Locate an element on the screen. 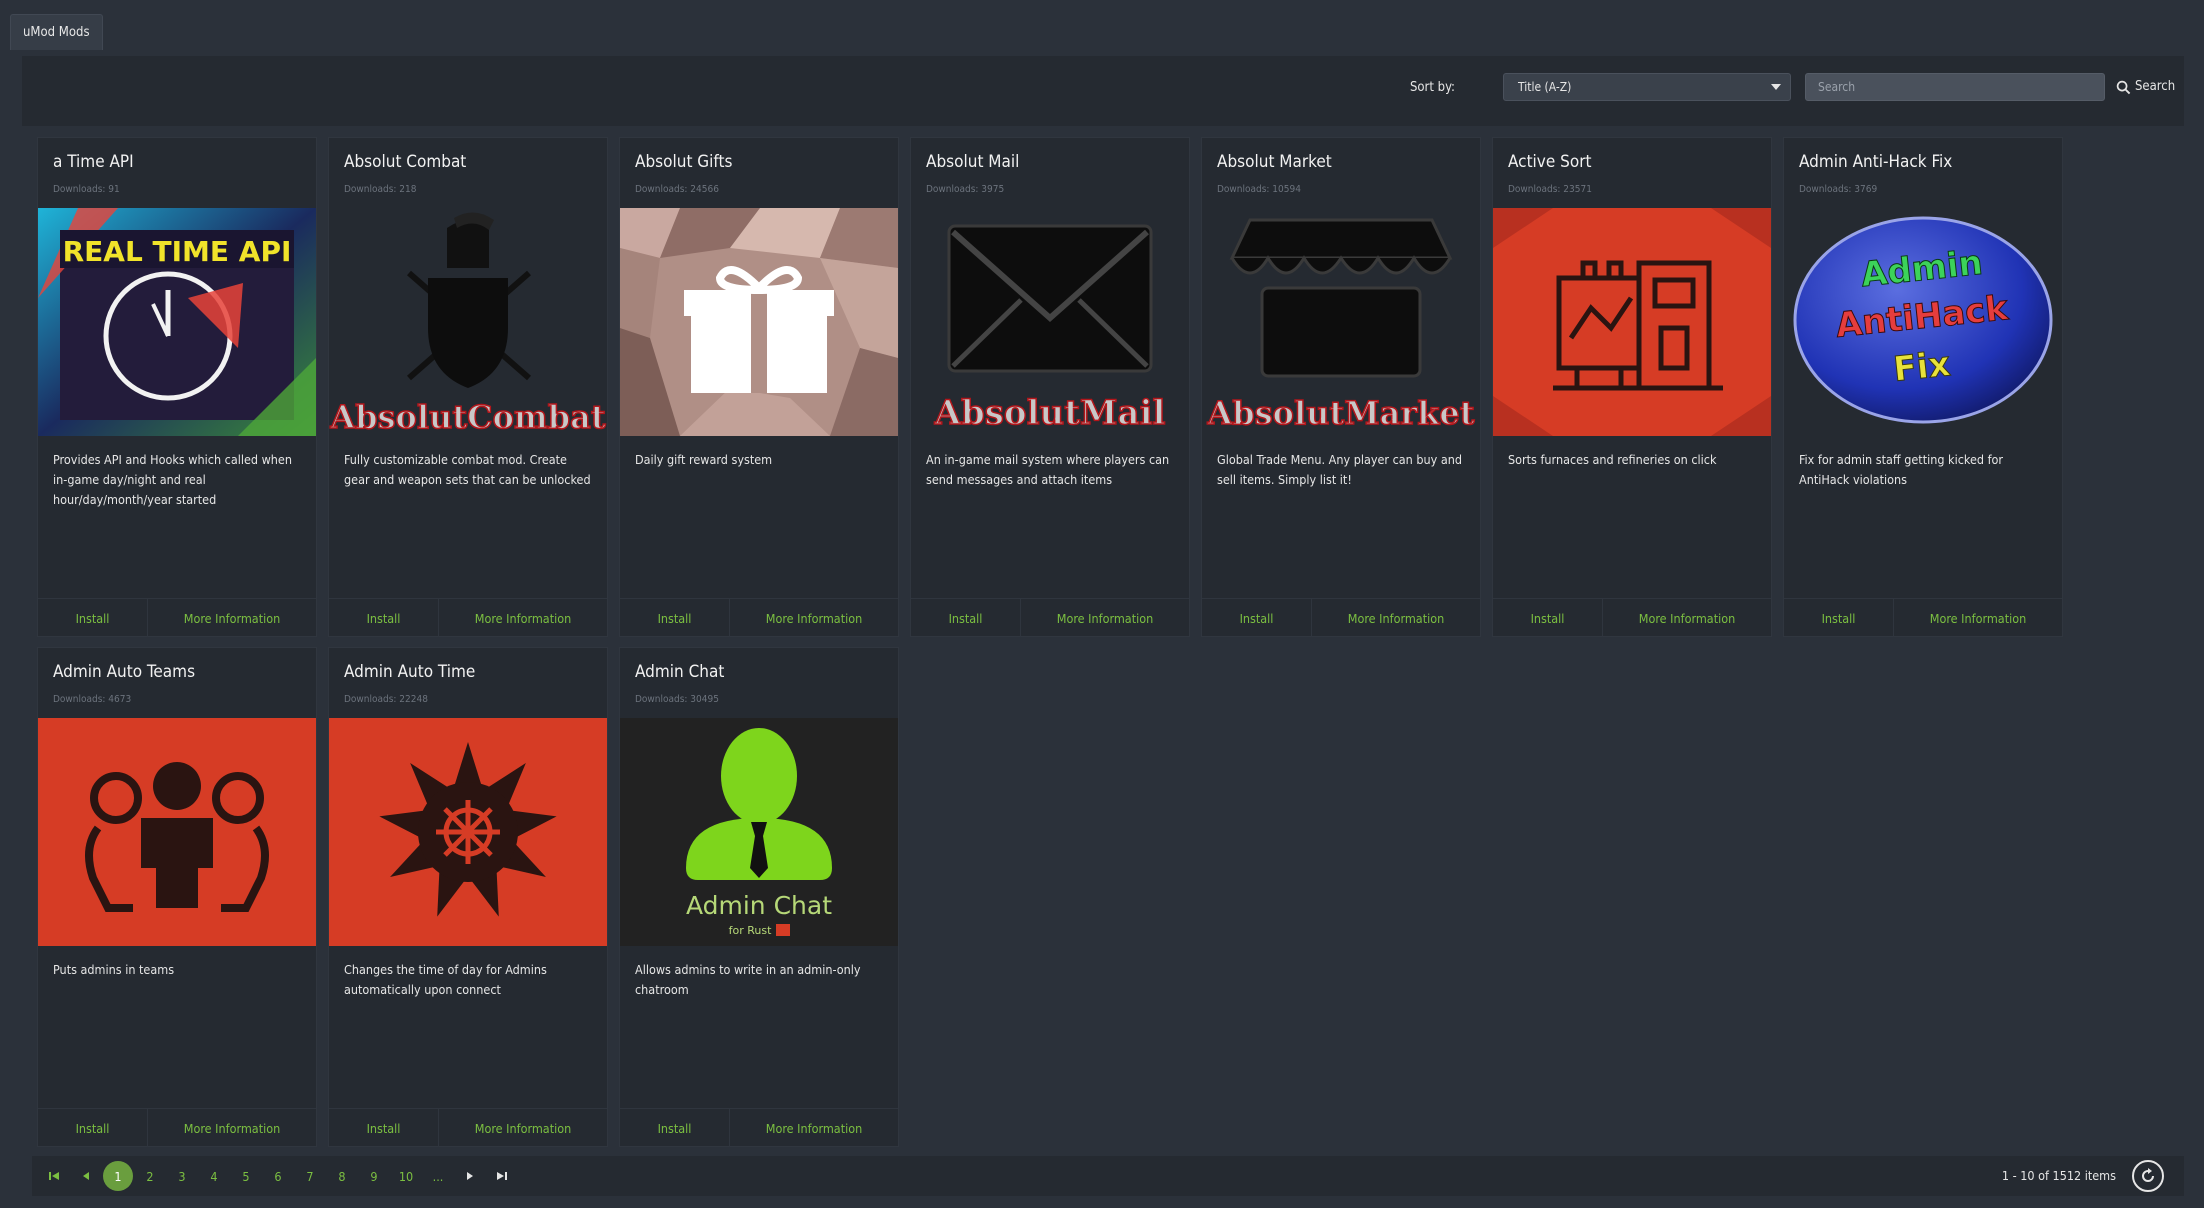  mod-description: Daily gift reward system is located at coordinates (704, 459).